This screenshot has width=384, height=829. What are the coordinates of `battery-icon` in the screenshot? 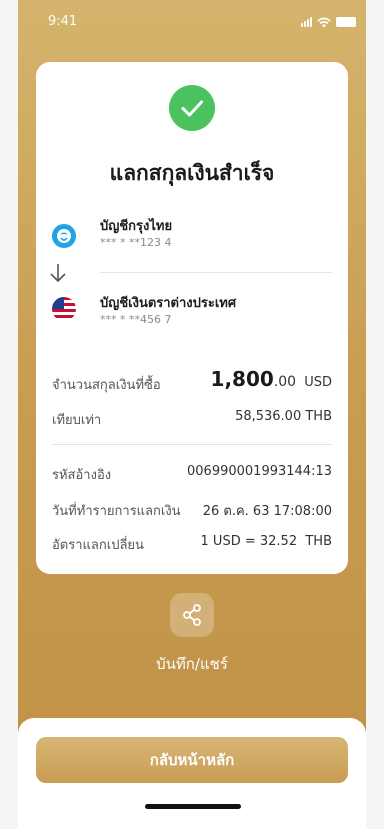 It's located at (346, 22).